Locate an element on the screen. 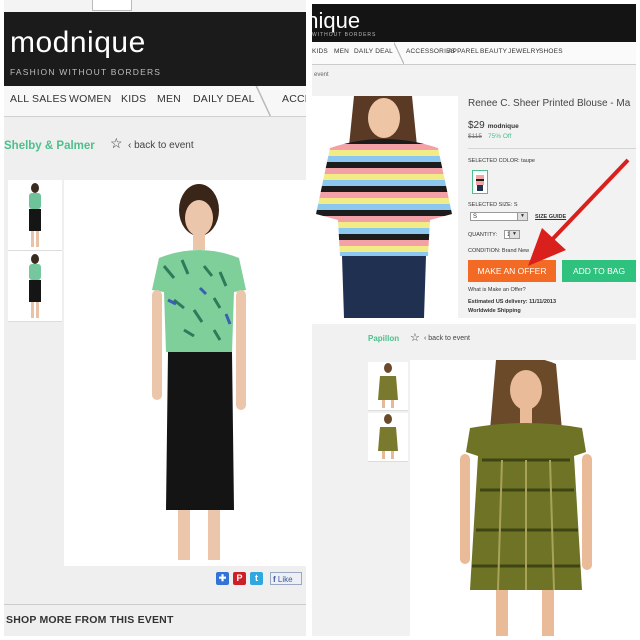 This screenshot has width=640, height=640. like-label: Like is located at coordinates (285, 579).